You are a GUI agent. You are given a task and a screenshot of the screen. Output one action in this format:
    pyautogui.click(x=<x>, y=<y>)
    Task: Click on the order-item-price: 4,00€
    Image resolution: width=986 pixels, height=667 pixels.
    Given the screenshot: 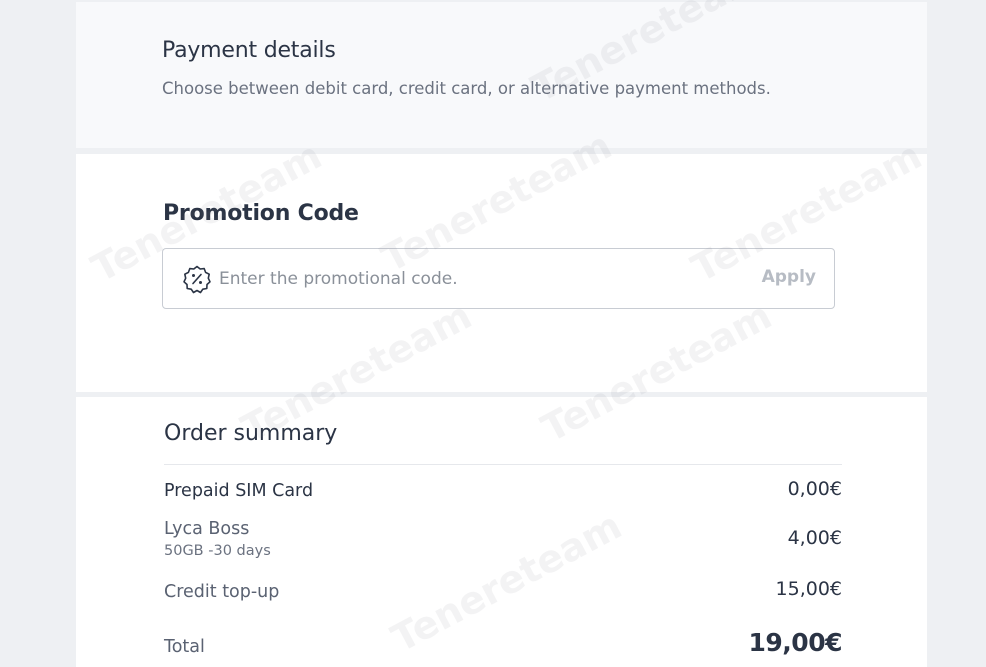 What is the action you would take?
    pyautogui.click(x=814, y=538)
    